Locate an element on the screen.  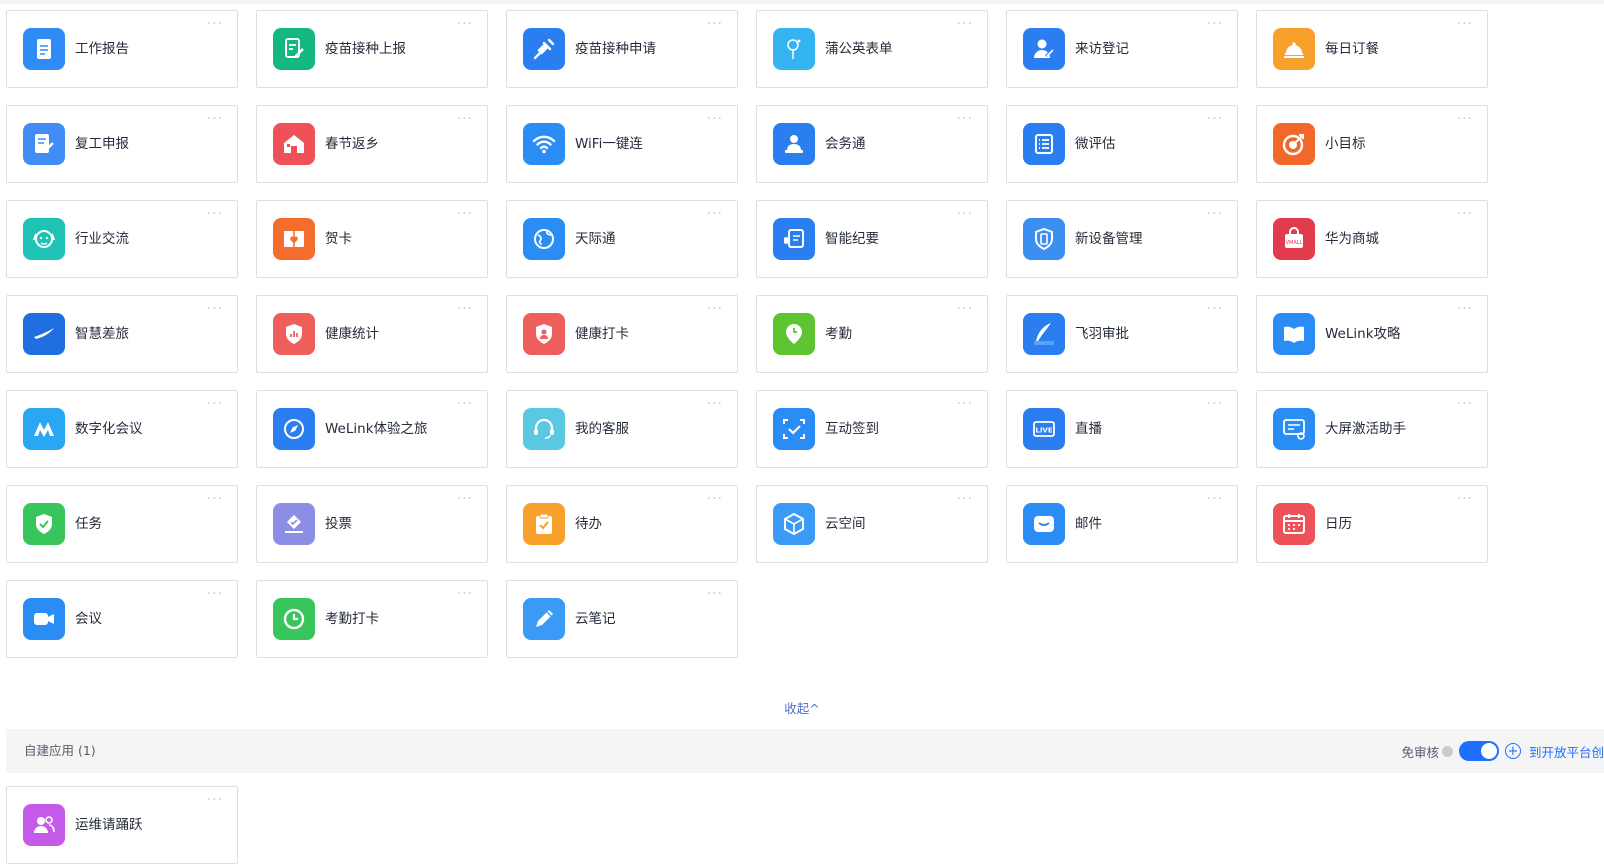
group-users-icon is located at coordinates (44, 825).